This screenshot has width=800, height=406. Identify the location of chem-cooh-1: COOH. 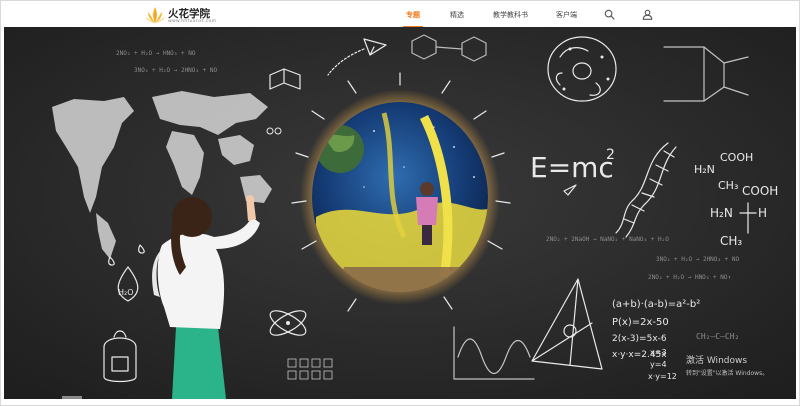
(736, 157).